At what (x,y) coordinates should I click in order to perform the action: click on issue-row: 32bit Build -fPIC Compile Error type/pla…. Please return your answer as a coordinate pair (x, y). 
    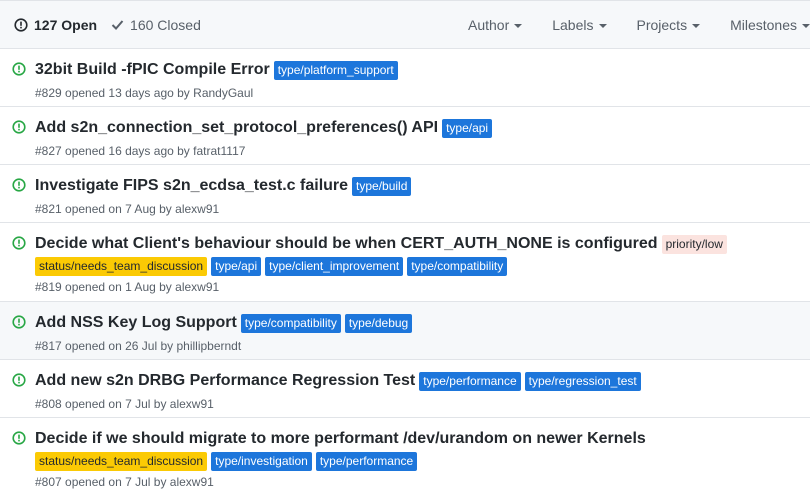
    Looking at the image, I should click on (405, 78).